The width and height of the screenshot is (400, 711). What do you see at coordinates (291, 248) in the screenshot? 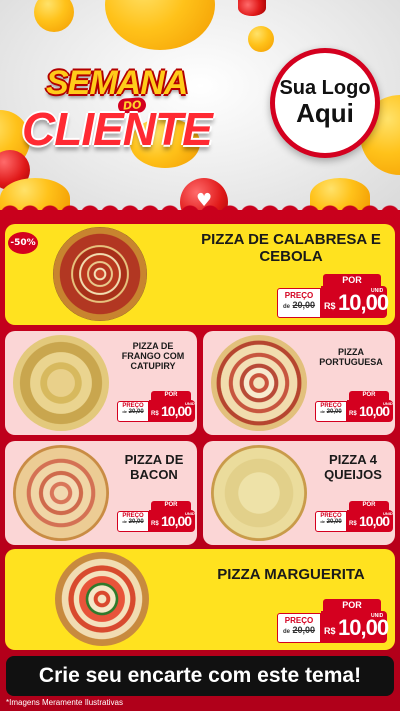
I see `product-name: PIZZA DE CALABRESA E CEBOLA` at bounding box center [291, 248].